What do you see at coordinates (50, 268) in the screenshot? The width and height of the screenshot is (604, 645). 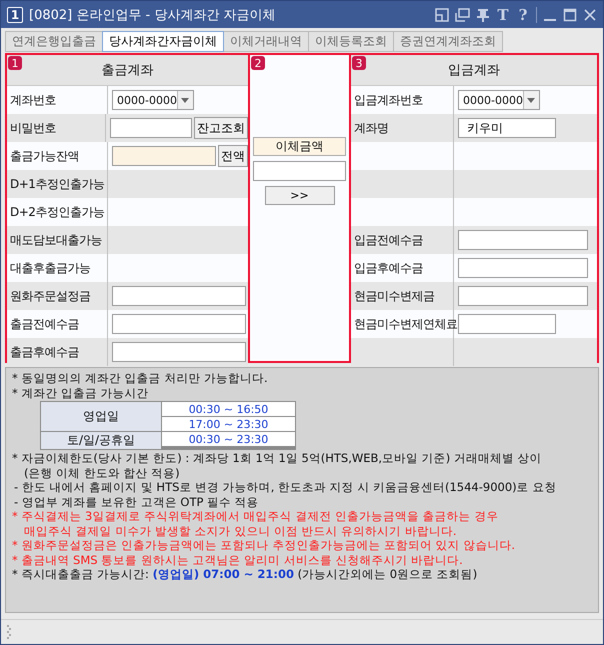 I see `field-label: 대출후출금가능` at bounding box center [50, 268].